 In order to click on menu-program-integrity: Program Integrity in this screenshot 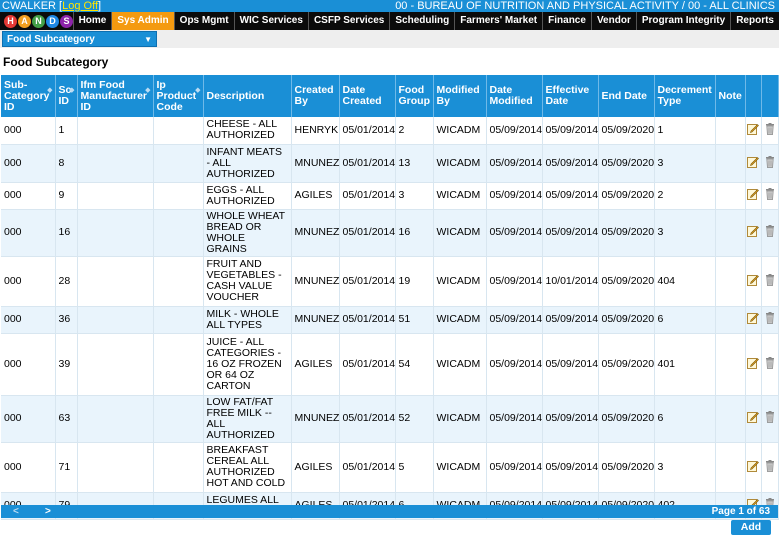, I will do `click(682, 21)`.